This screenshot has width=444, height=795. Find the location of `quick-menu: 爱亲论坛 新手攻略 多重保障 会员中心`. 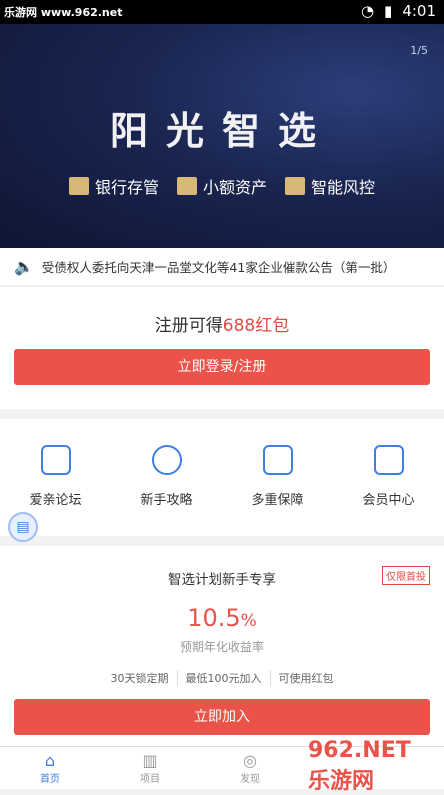

quick-menu: 爱亲论坛 新手攻略 多重保障 会员中心 is located at coordinates (222, 477).